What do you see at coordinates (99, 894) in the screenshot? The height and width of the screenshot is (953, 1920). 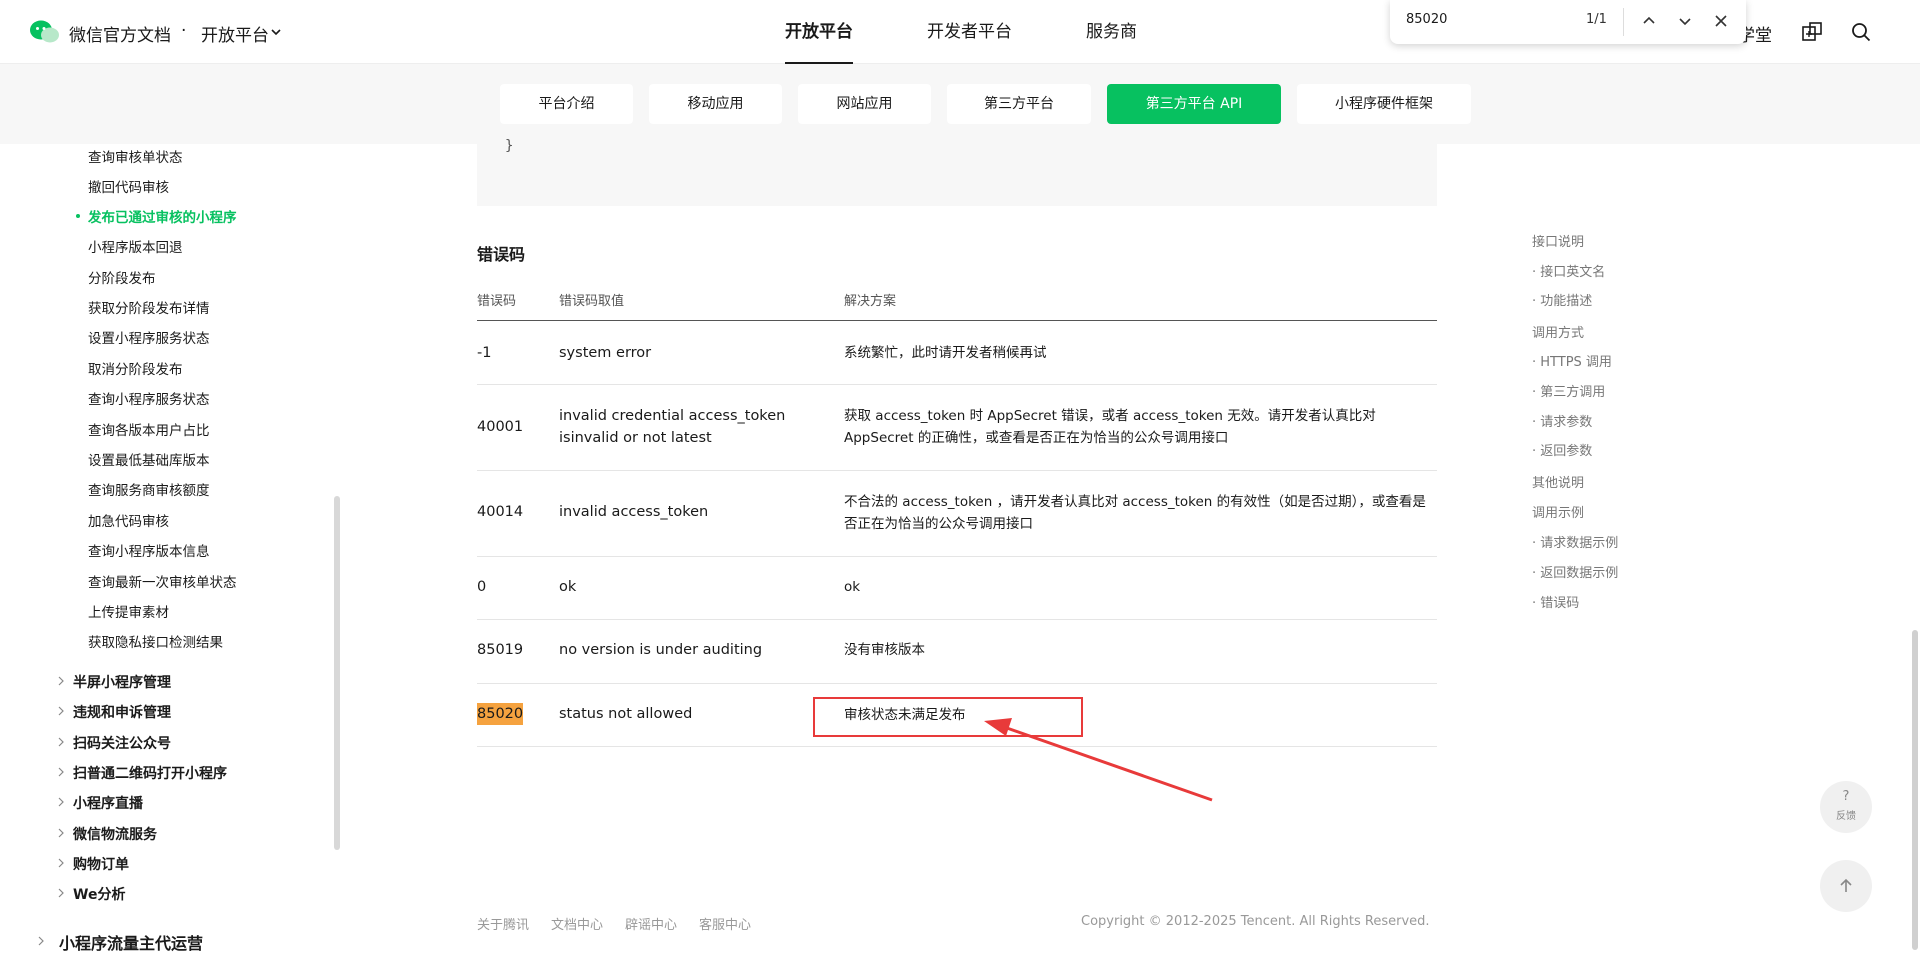 I see `sidebar-group: We分析` at bounding box center [99, 894].